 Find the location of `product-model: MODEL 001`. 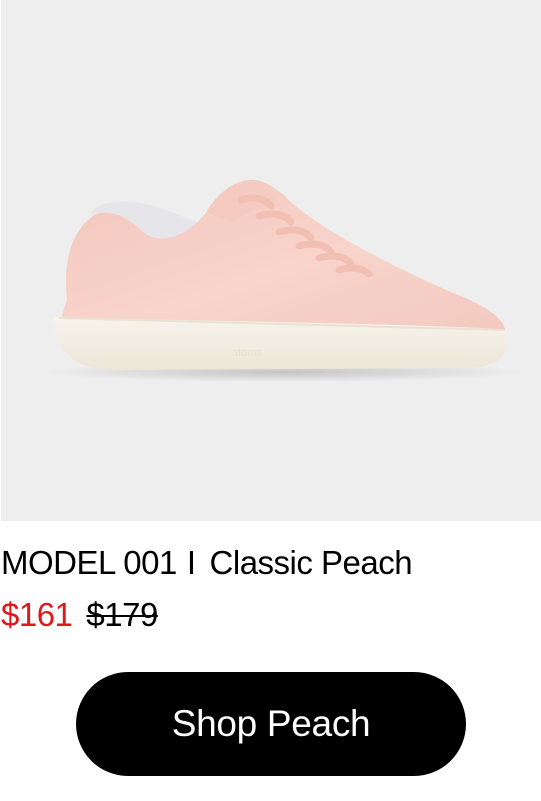

product-model: MODEL 001 is located at coordinates (89, 562).